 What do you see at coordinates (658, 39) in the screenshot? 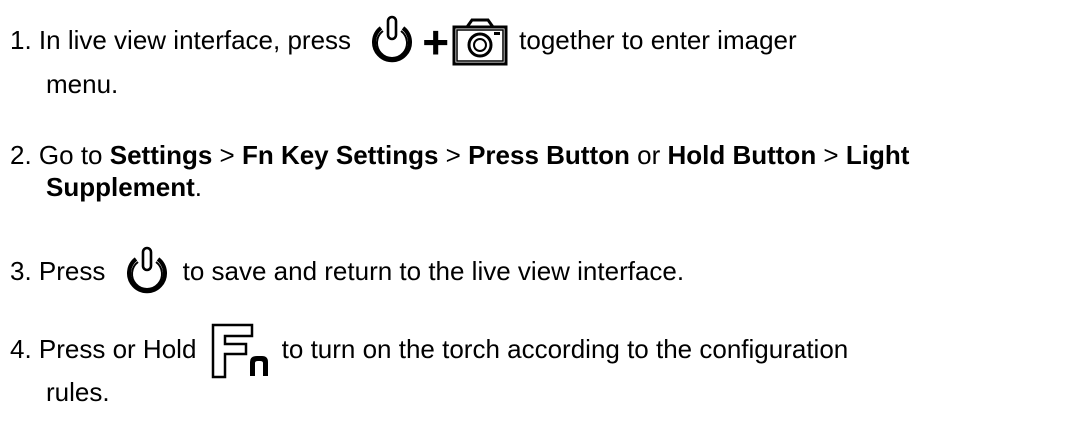
I see `step-text: together to enter imager` at bounding box center [658, 39].